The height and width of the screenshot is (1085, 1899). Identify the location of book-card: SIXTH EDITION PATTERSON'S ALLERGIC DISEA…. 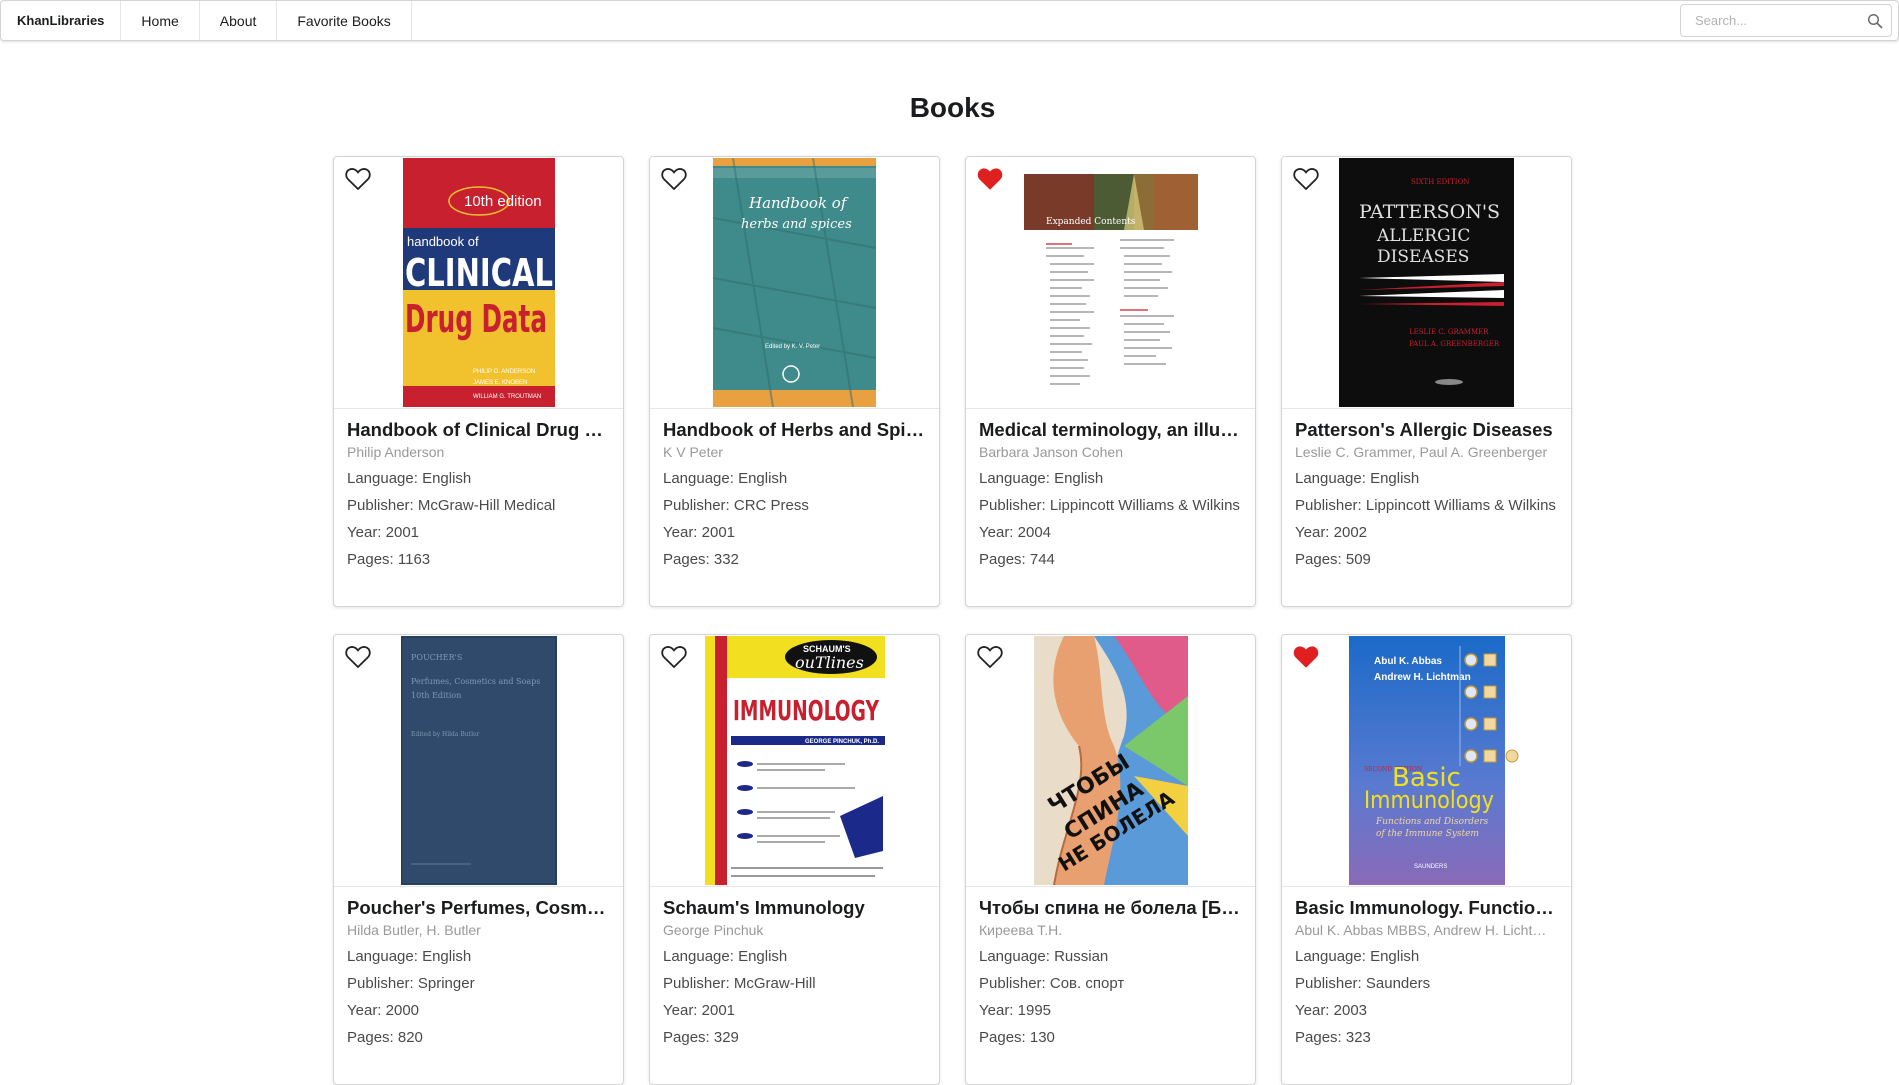
(1426, 381).